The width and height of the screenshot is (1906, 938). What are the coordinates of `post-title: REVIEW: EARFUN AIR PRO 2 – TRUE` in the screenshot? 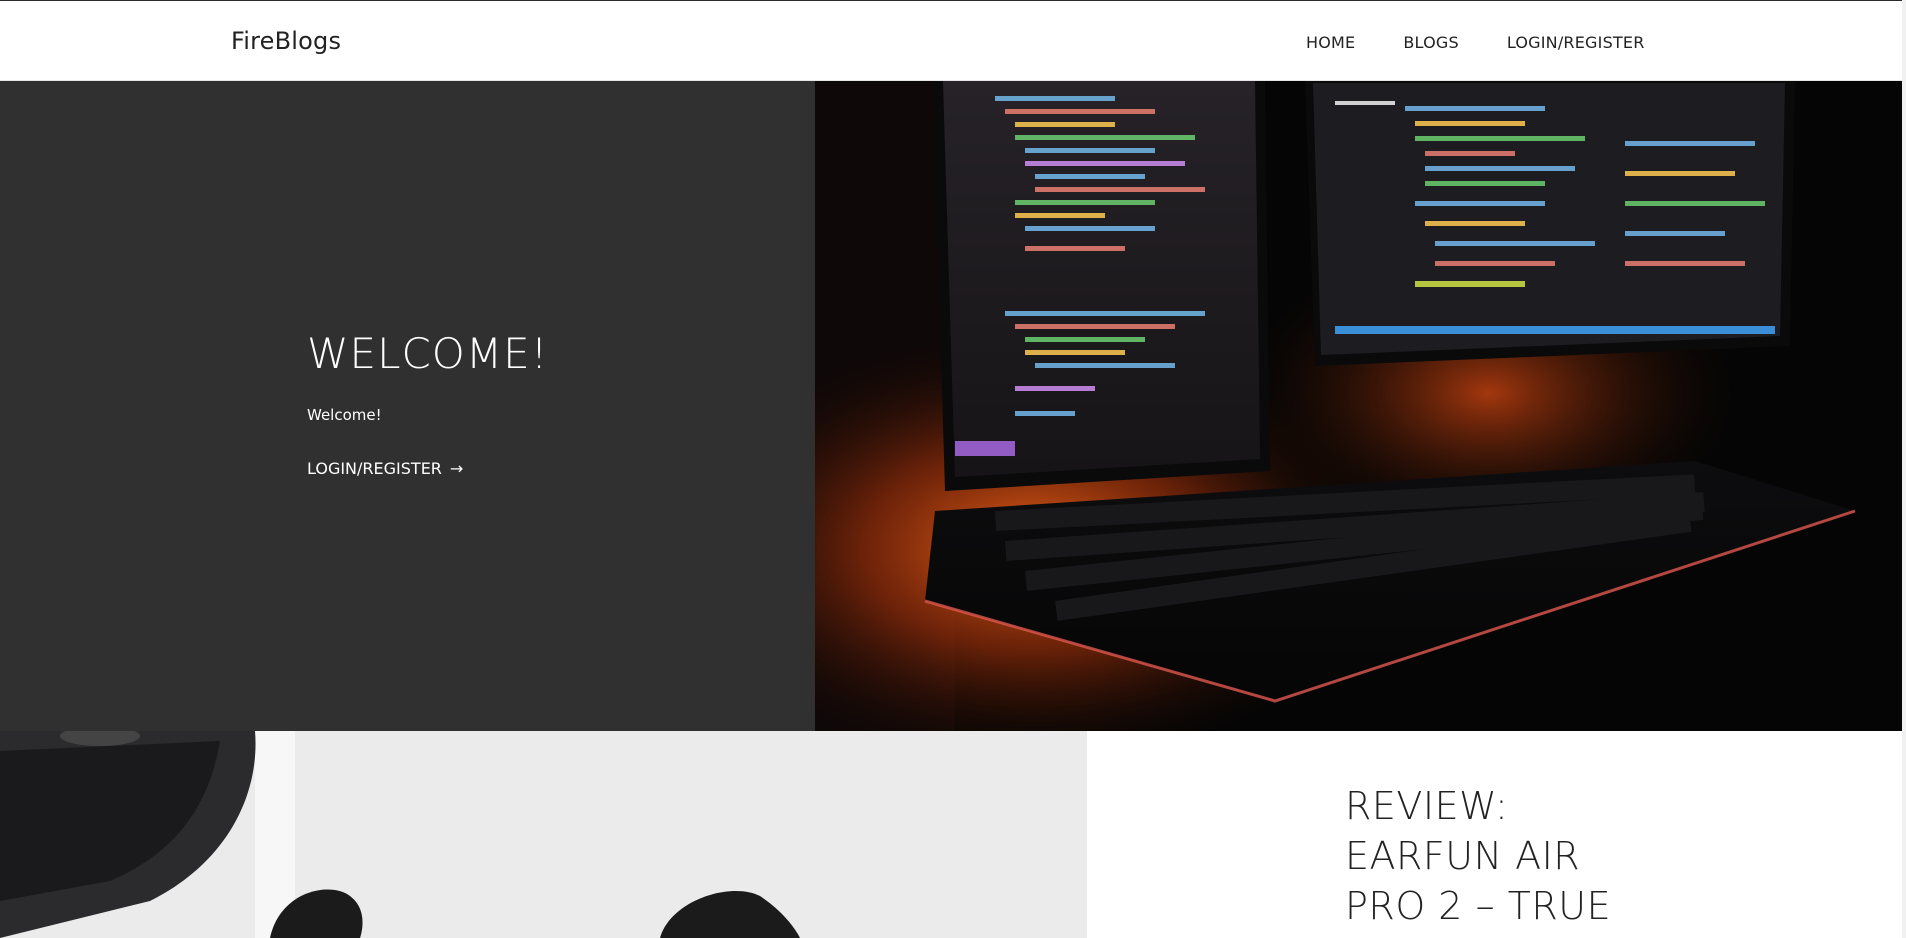 It's located at (1505, 856).